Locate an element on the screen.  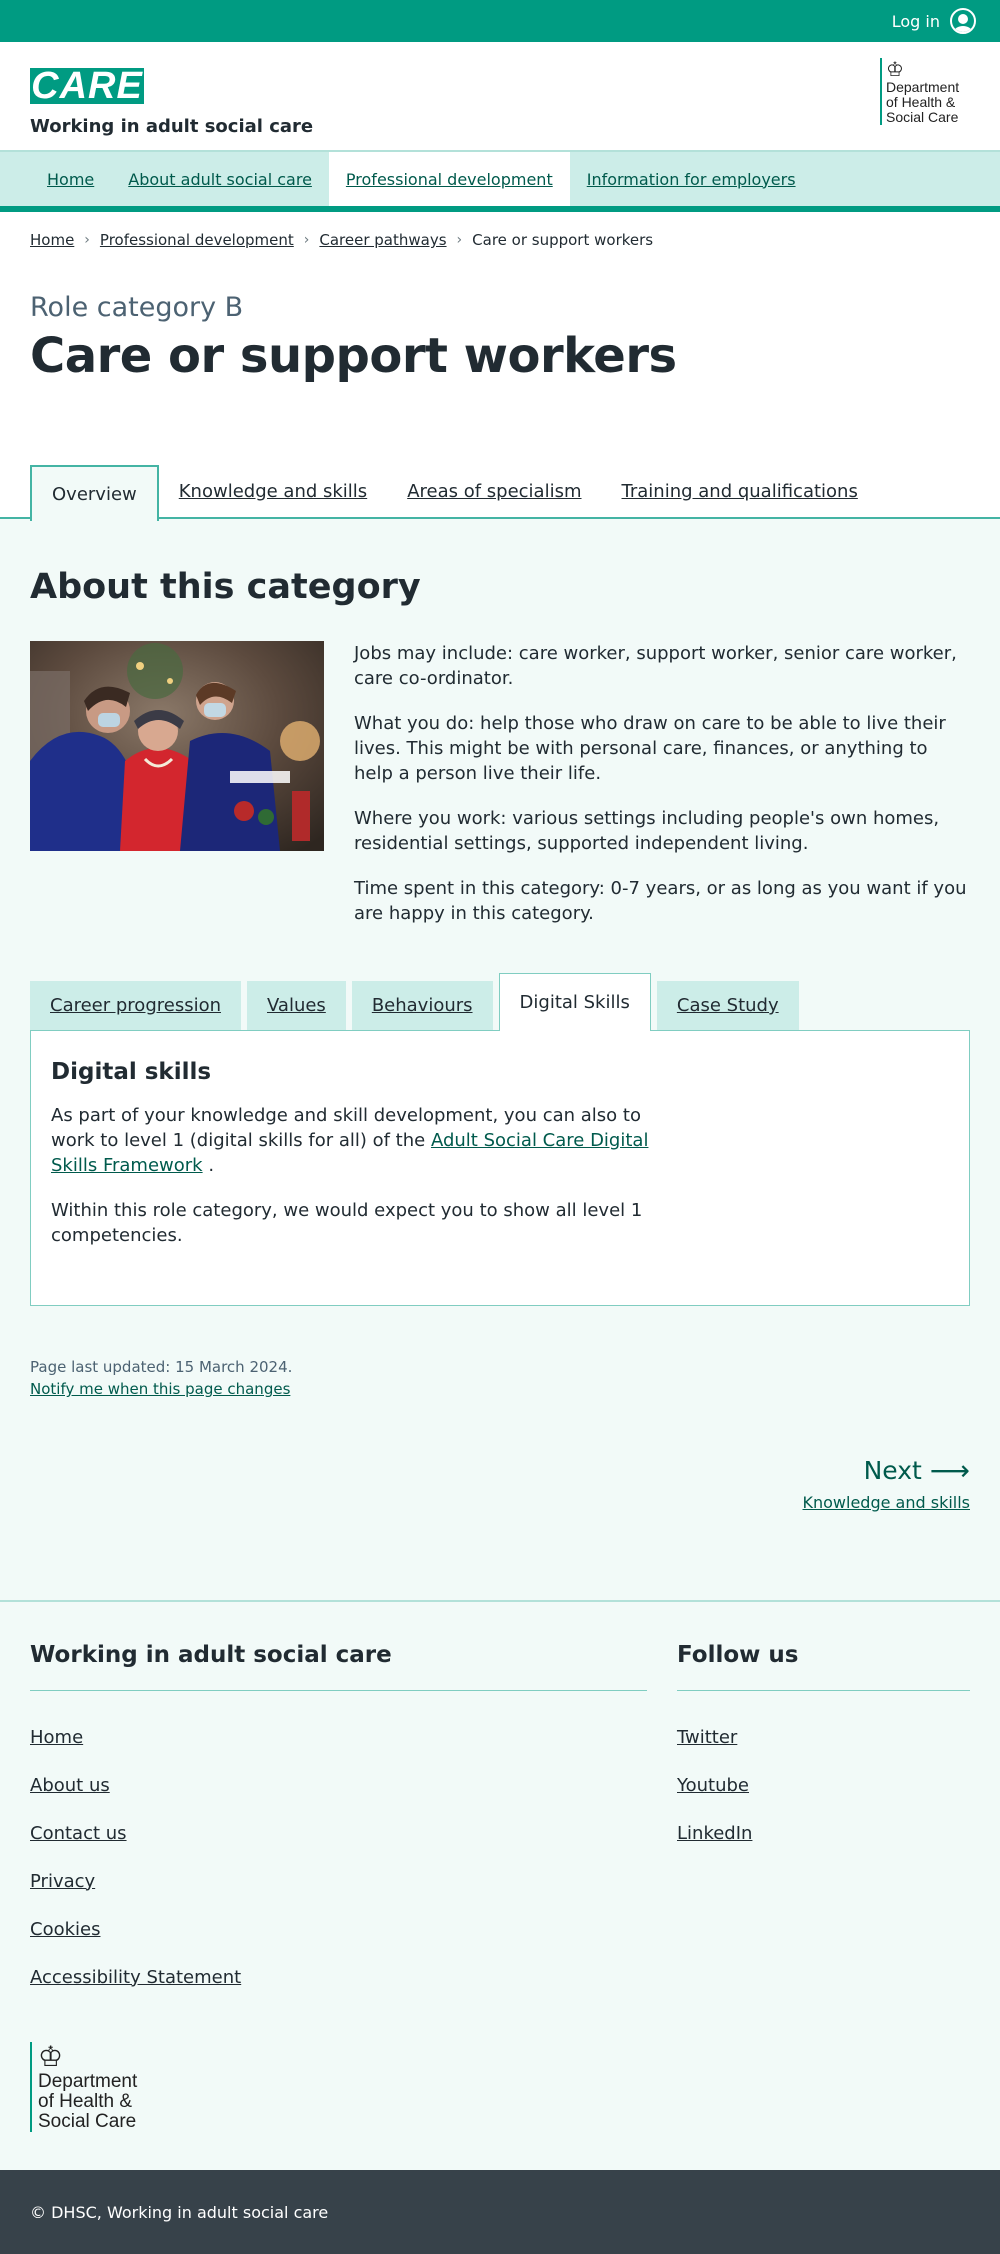
dhsc-footer-logo: ♔ Department of Health & Social Care is located at coordinates (90, 2087).